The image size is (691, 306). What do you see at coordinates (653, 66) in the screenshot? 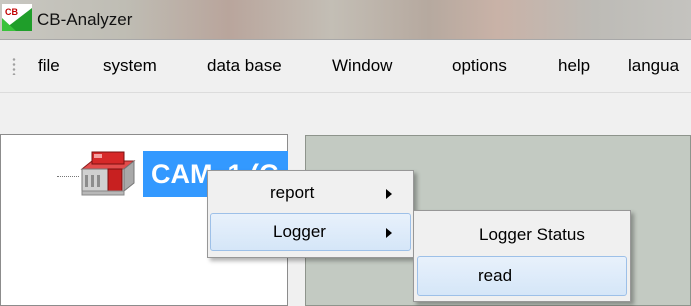
I see `menu-language: langua` at bounding box center [653, 66].